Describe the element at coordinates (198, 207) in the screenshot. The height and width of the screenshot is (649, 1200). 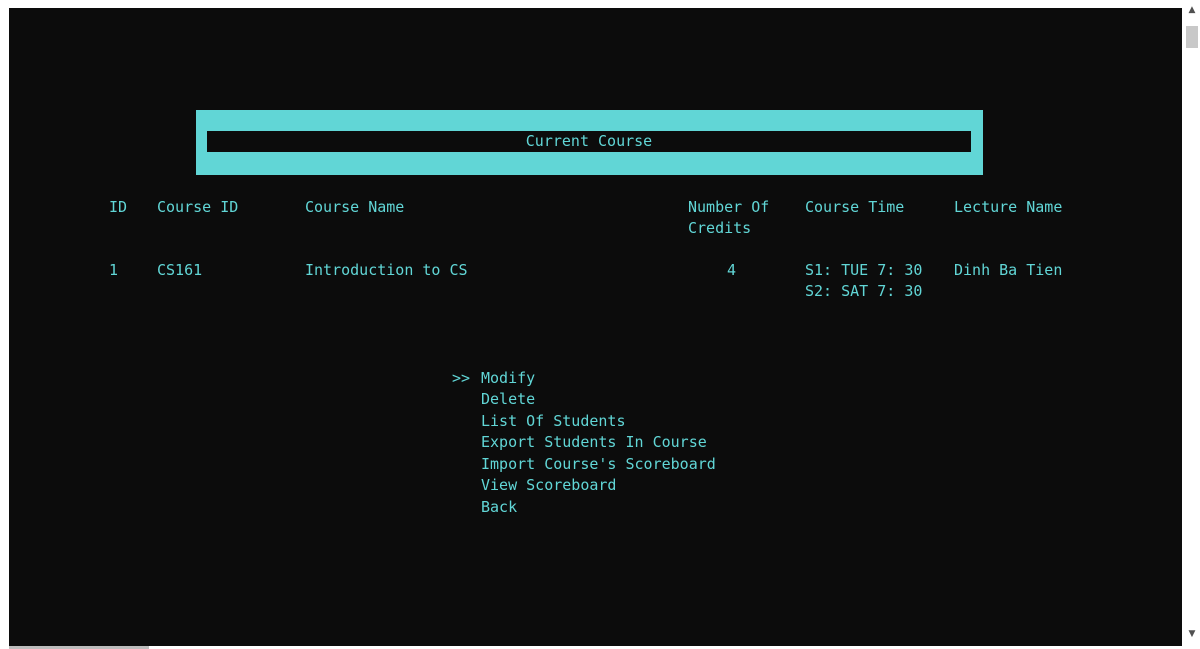
I see `header-course-id: Course ID` at that location.